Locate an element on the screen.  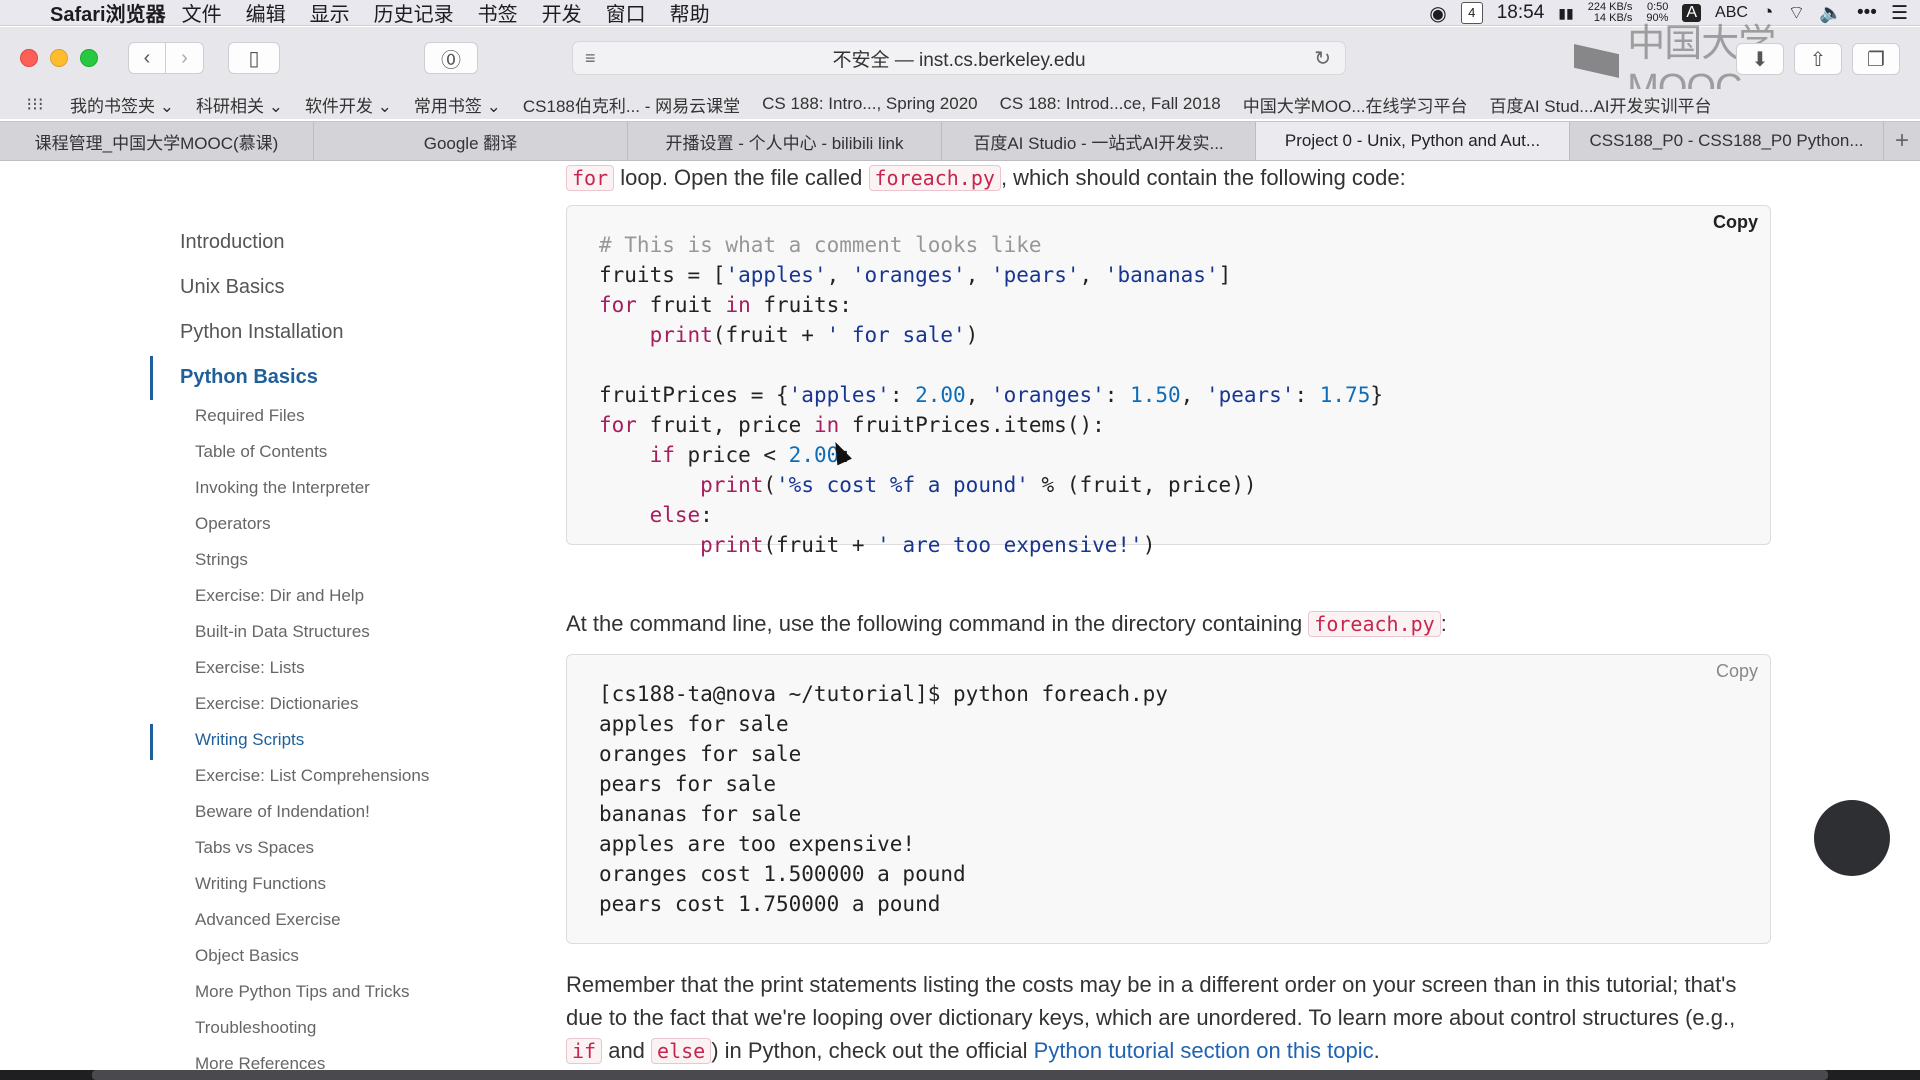
network-speed: 224 KB/s 14 KB/s is located at coordinates (1610, 13).